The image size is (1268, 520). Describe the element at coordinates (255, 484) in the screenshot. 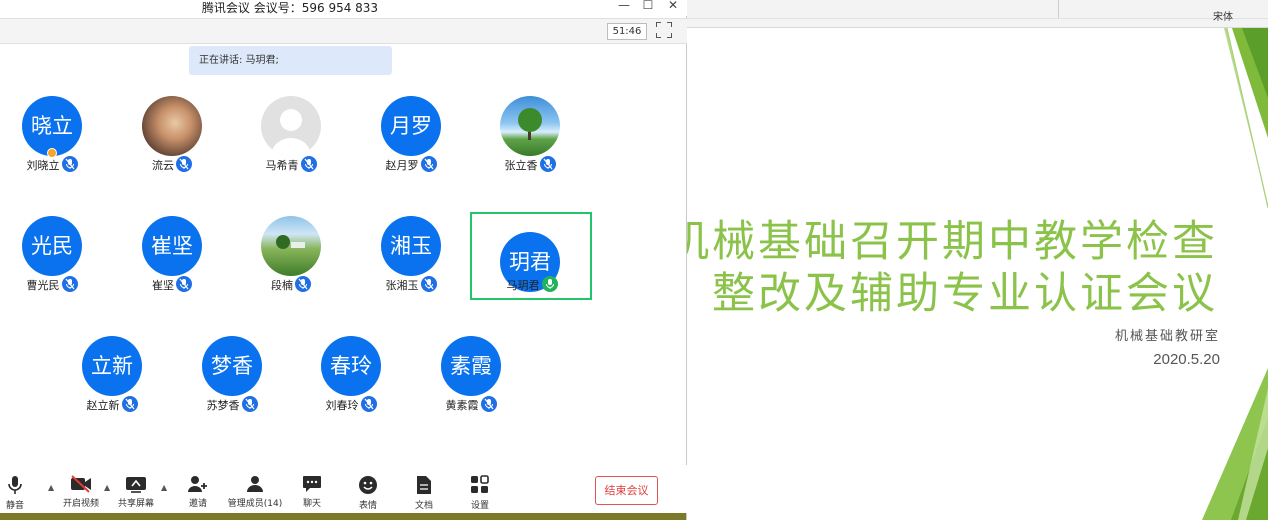

I see `members-icon` at that location.